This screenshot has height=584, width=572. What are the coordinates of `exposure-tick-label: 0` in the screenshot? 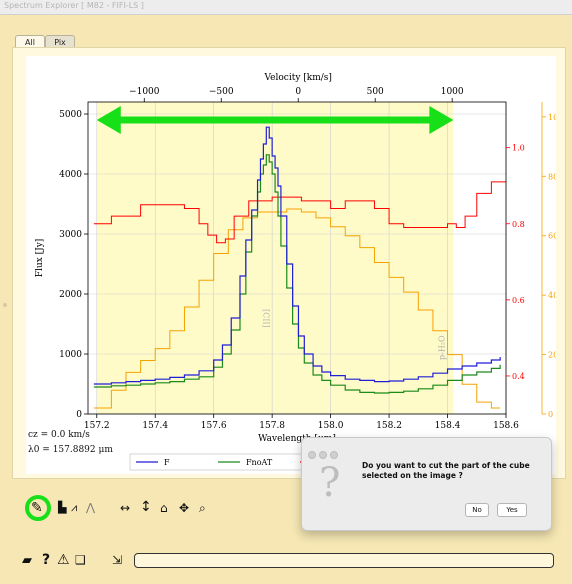 It's located at (550, 414).